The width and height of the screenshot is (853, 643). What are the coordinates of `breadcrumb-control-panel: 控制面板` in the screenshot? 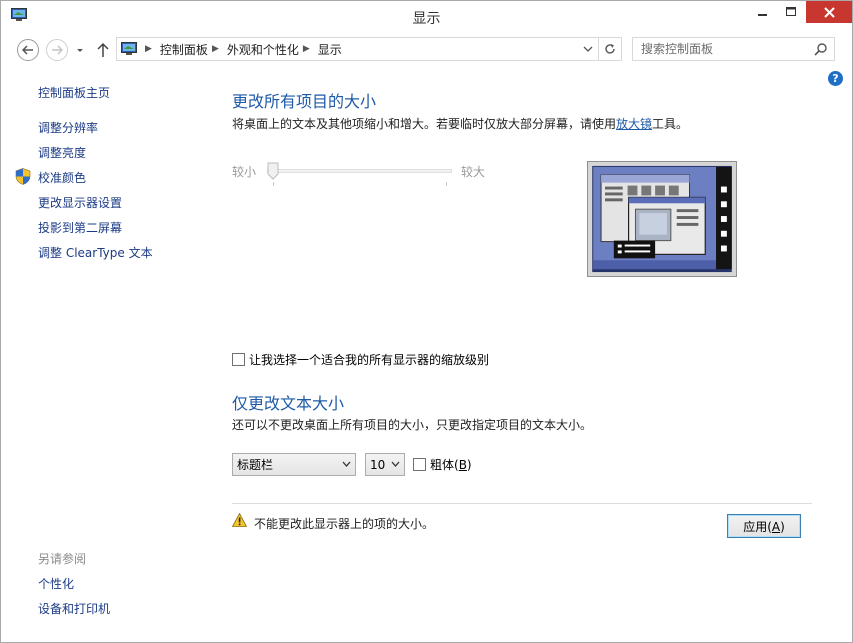 It's located at (184, 49).